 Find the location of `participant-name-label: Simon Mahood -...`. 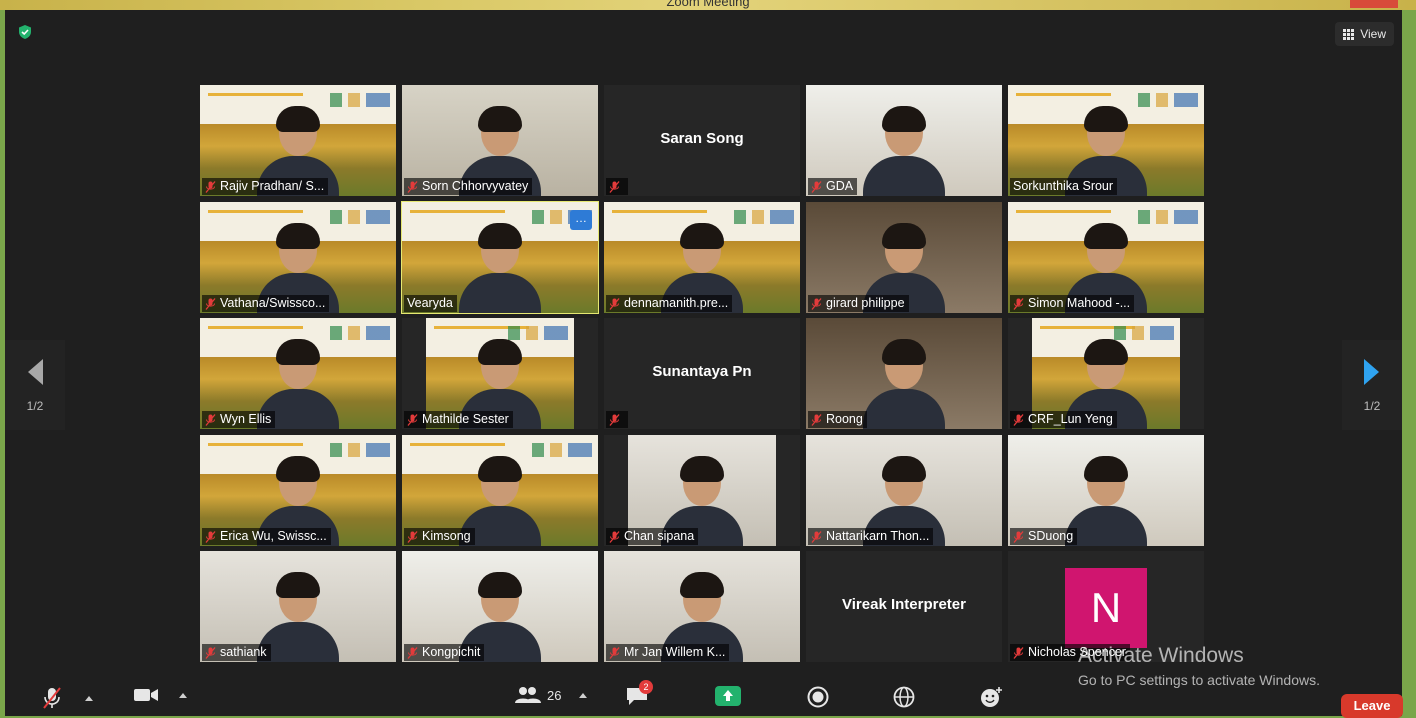

participant-name-label: Simon Mahood -... is located at coordinates (1072, 303).